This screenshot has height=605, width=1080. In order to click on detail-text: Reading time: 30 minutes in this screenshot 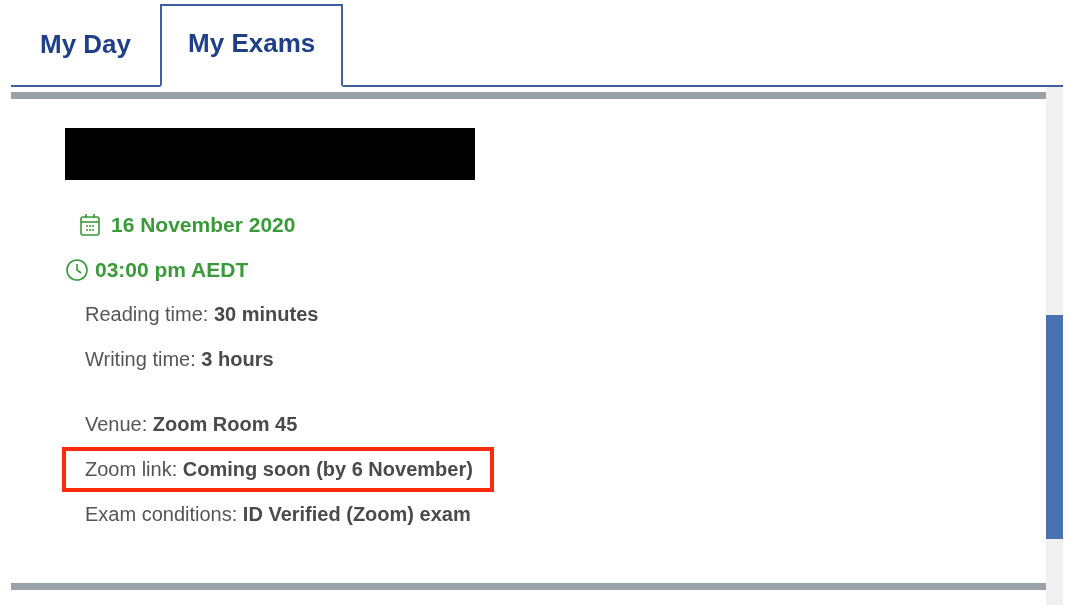, I will do `click(202, 314)`.